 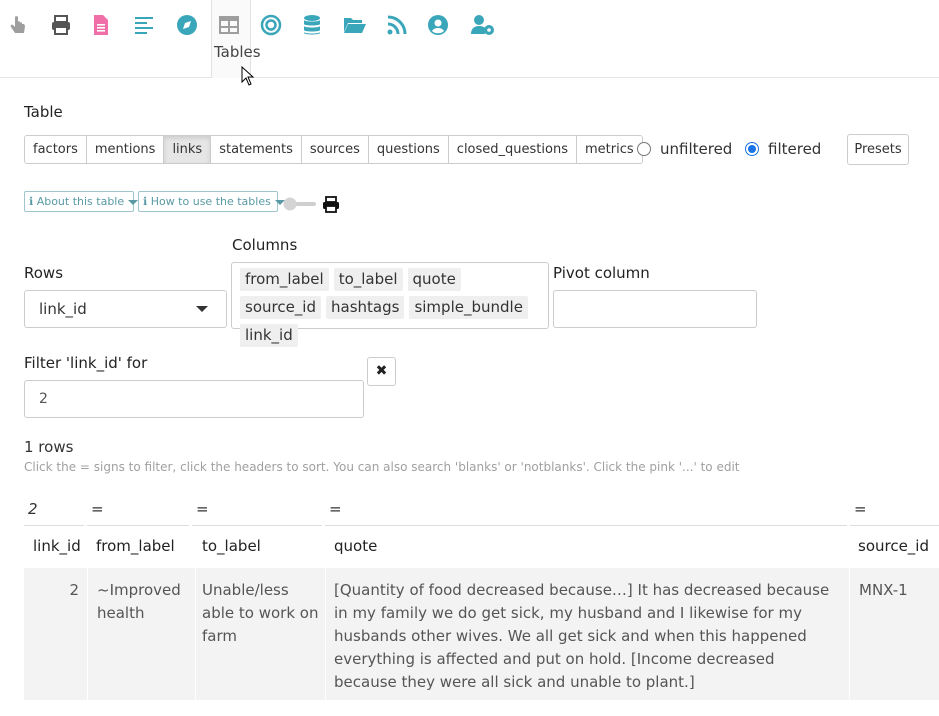 I want to click on compass-icon, so click(x=187, y=25).